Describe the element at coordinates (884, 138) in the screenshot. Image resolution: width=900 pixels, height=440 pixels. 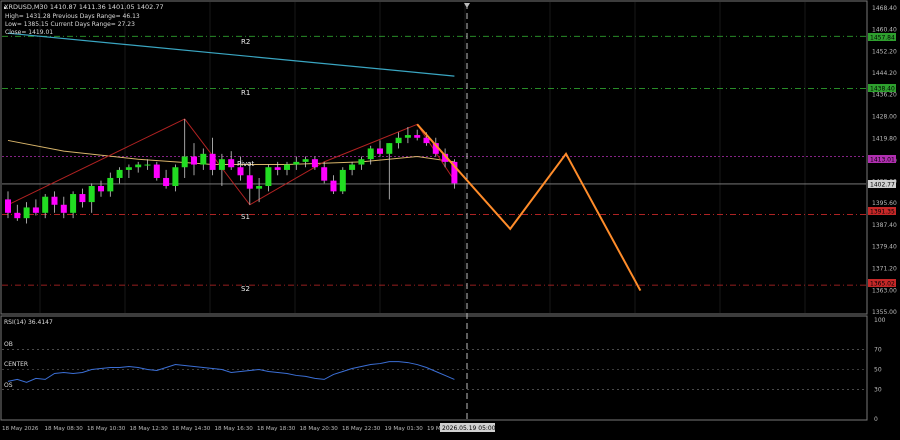
I see `price-tick-label: 1419.80` at that location.